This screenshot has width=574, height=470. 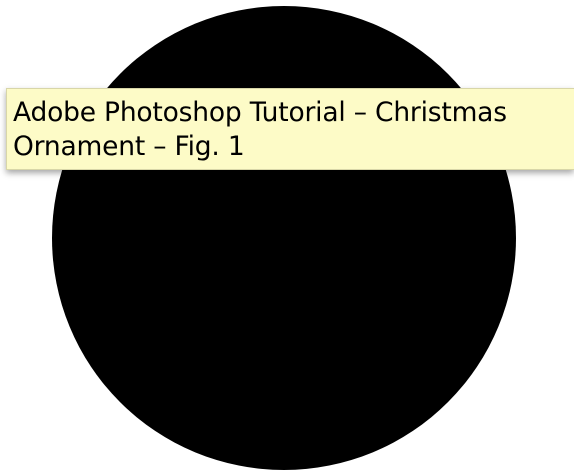 I want to click on tooltip-line-1: Adobe Photoshop Tutorial – Christmas, so click(x=260, y=112).